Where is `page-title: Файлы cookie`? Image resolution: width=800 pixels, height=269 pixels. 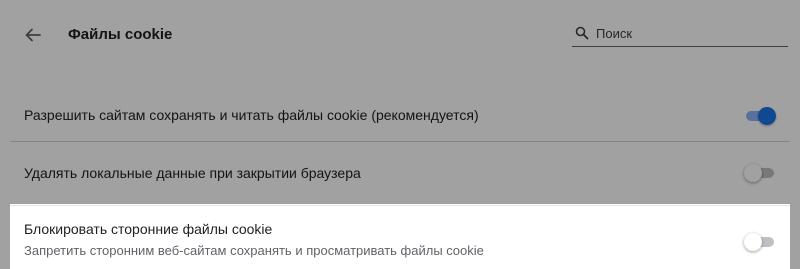 page-title: Файлы cookie is located at coordinates (120, 34).